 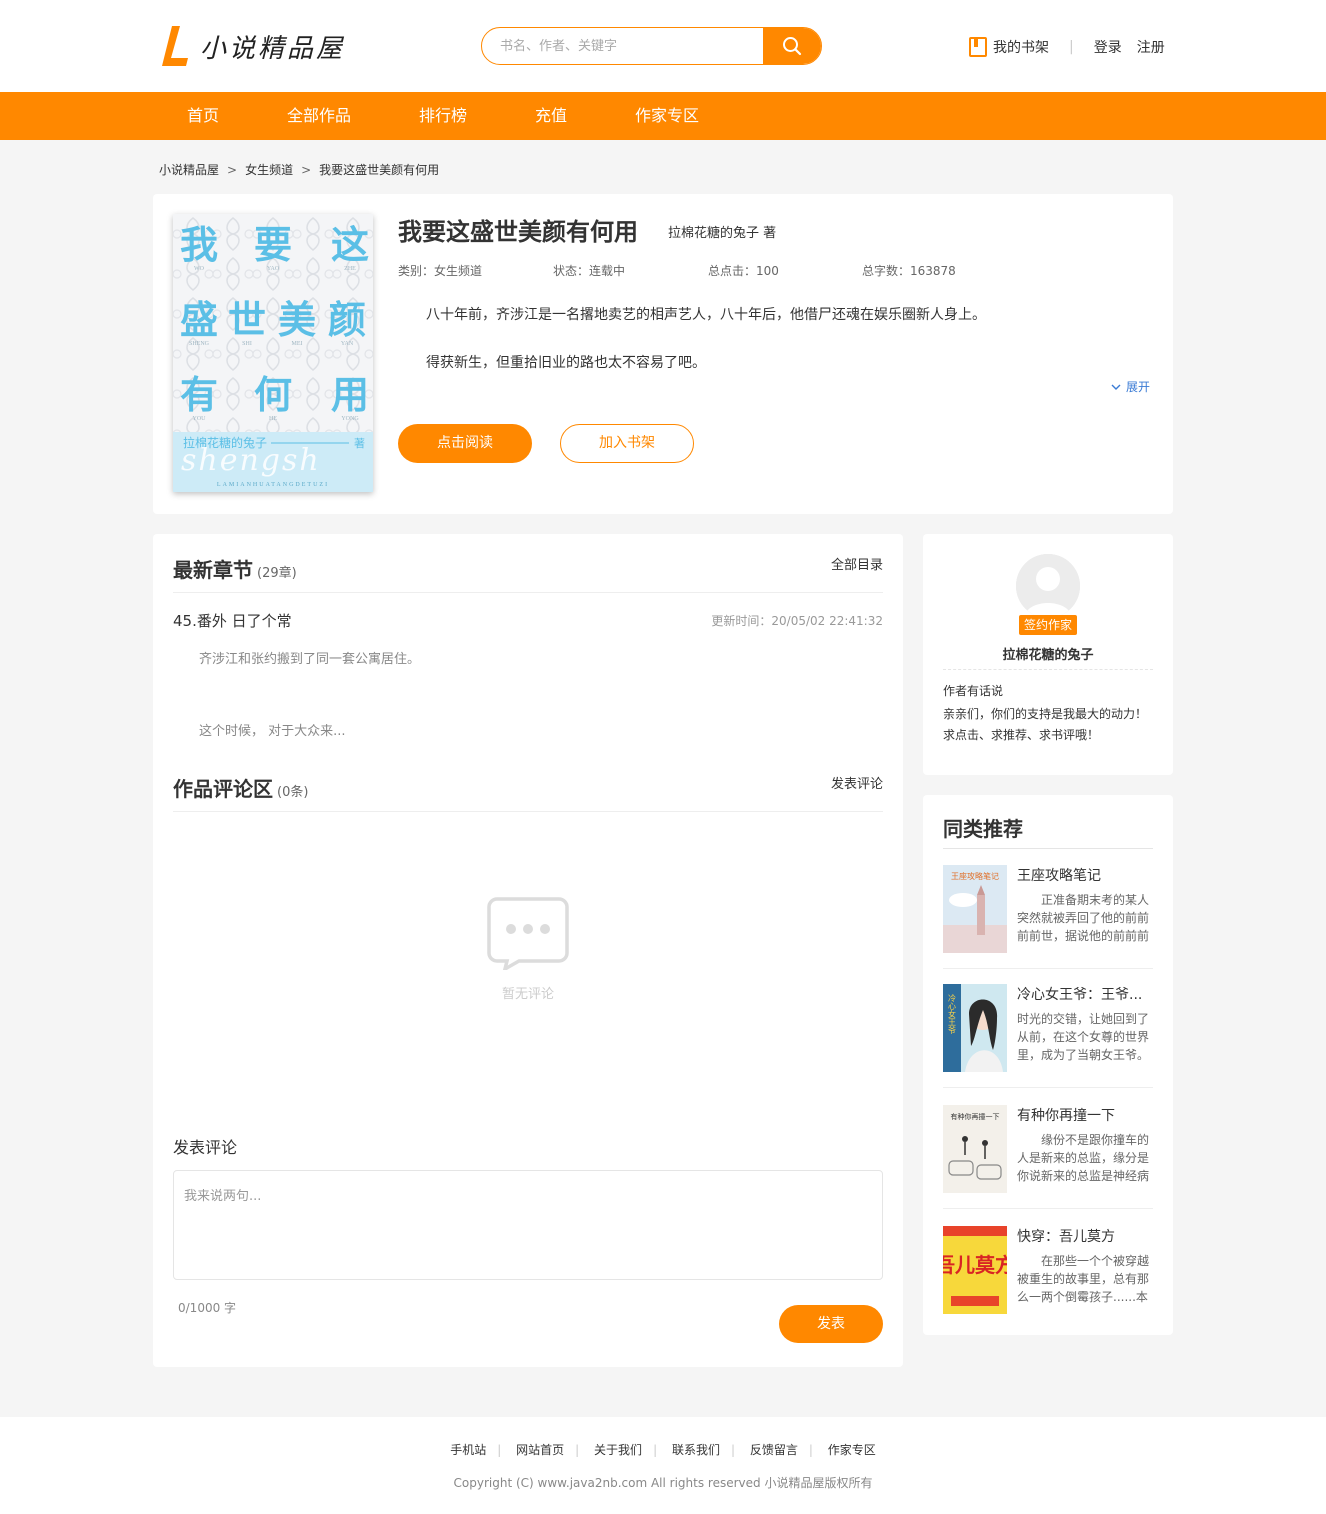 What do you see at coordinates (518, 232) in the screenshot?
I see `book-title: 我要这盛世美颜有何用` at bounding box center [518, 232].